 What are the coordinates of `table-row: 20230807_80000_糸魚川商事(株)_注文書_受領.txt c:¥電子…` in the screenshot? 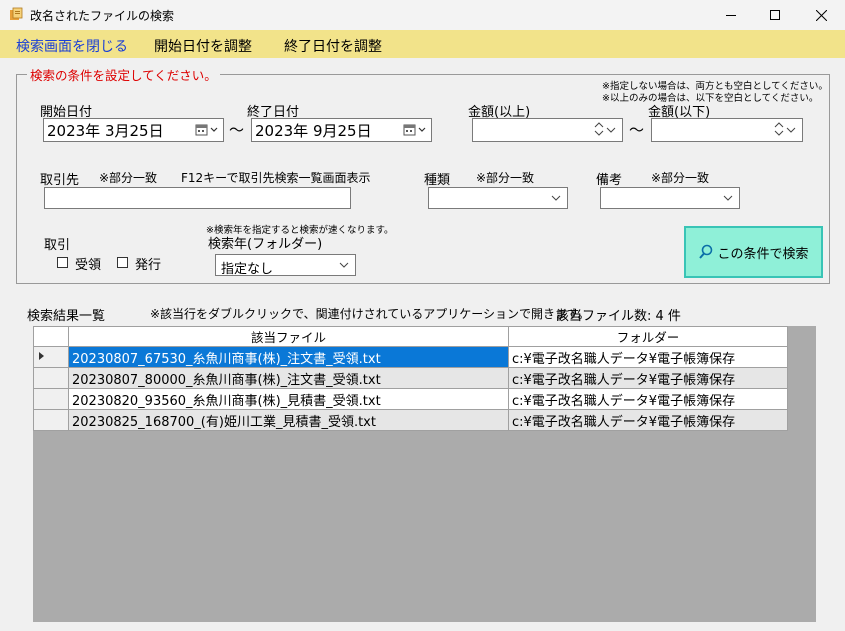 It's located at (410, 378).